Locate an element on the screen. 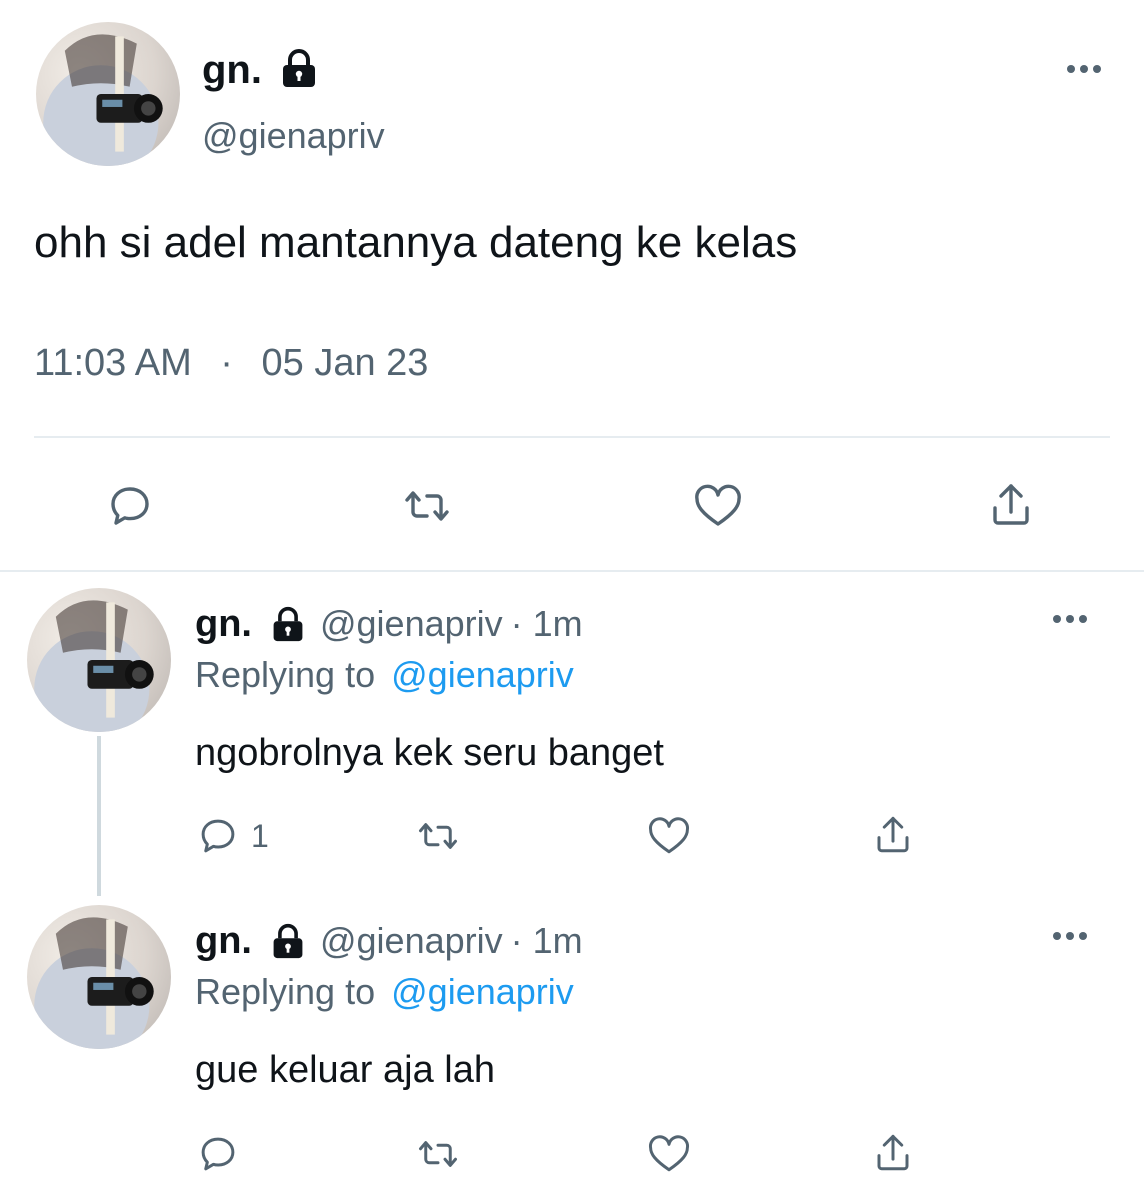 The height and width of the screenshot is (1200, 1144). main-display-name: gn. is located at coordinates (232, 70).